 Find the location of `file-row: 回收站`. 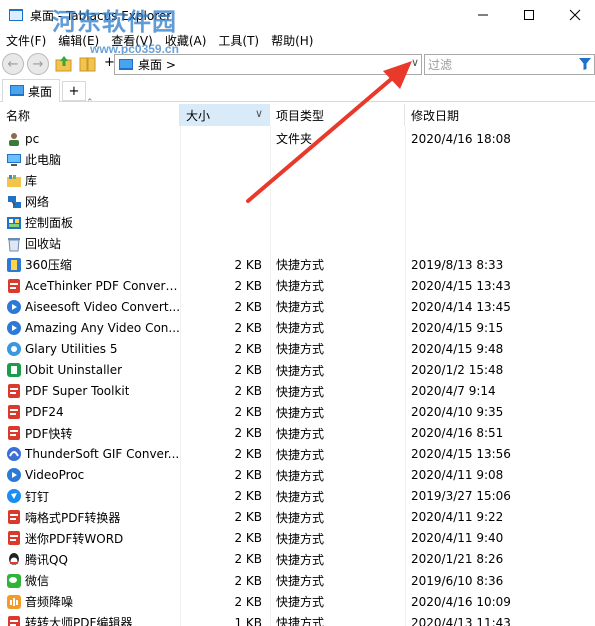

file-row: 回收站 is located at coordinates (297, 243).